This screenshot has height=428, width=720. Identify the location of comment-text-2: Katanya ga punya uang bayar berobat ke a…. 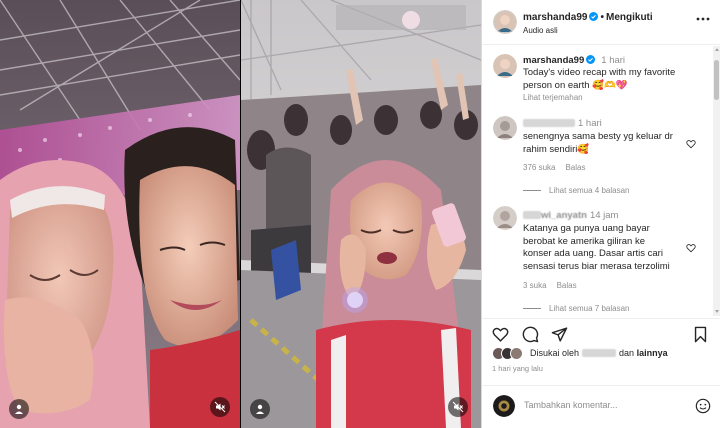
(596, 247).